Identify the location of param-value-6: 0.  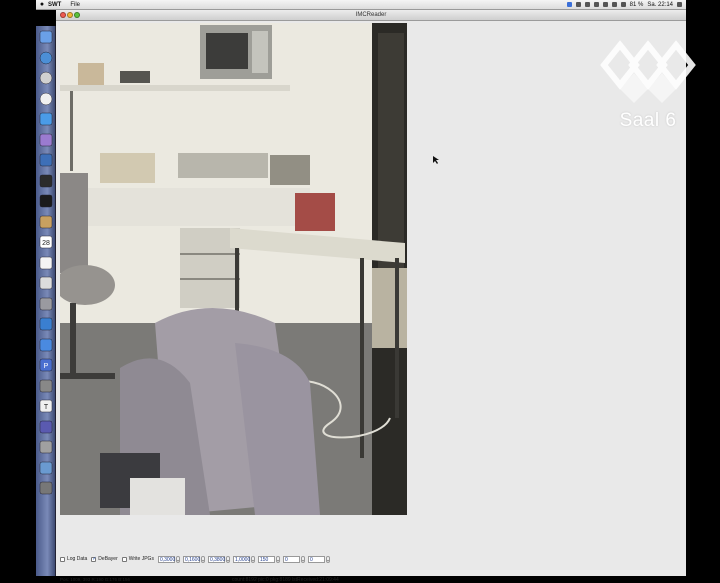
(291, 559).